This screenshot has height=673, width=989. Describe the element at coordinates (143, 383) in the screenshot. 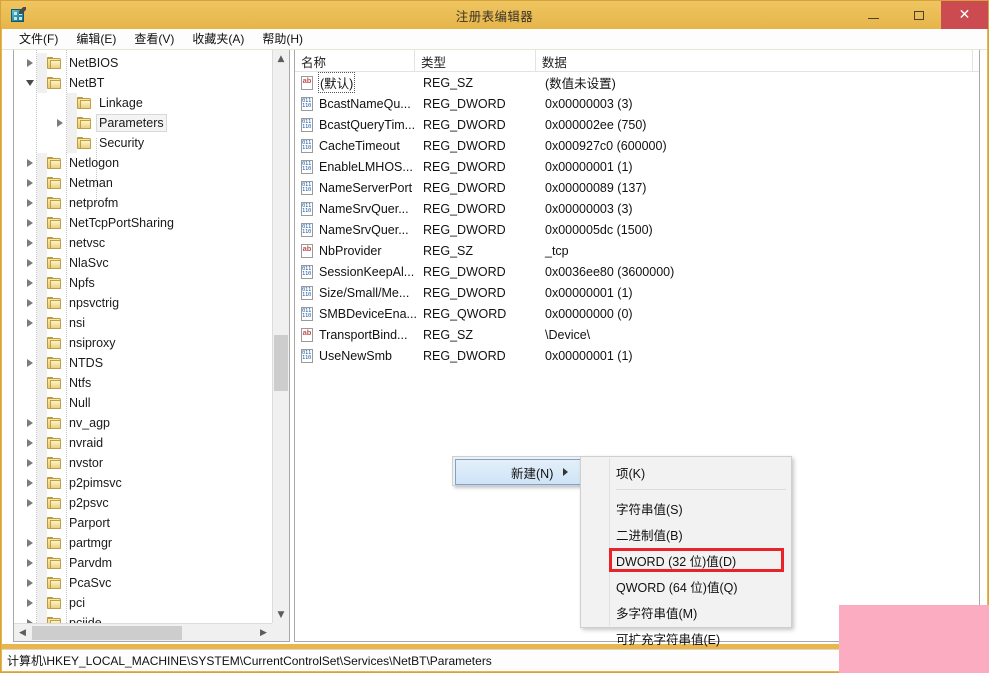

I see `tree-node: Ntfs` at that location.